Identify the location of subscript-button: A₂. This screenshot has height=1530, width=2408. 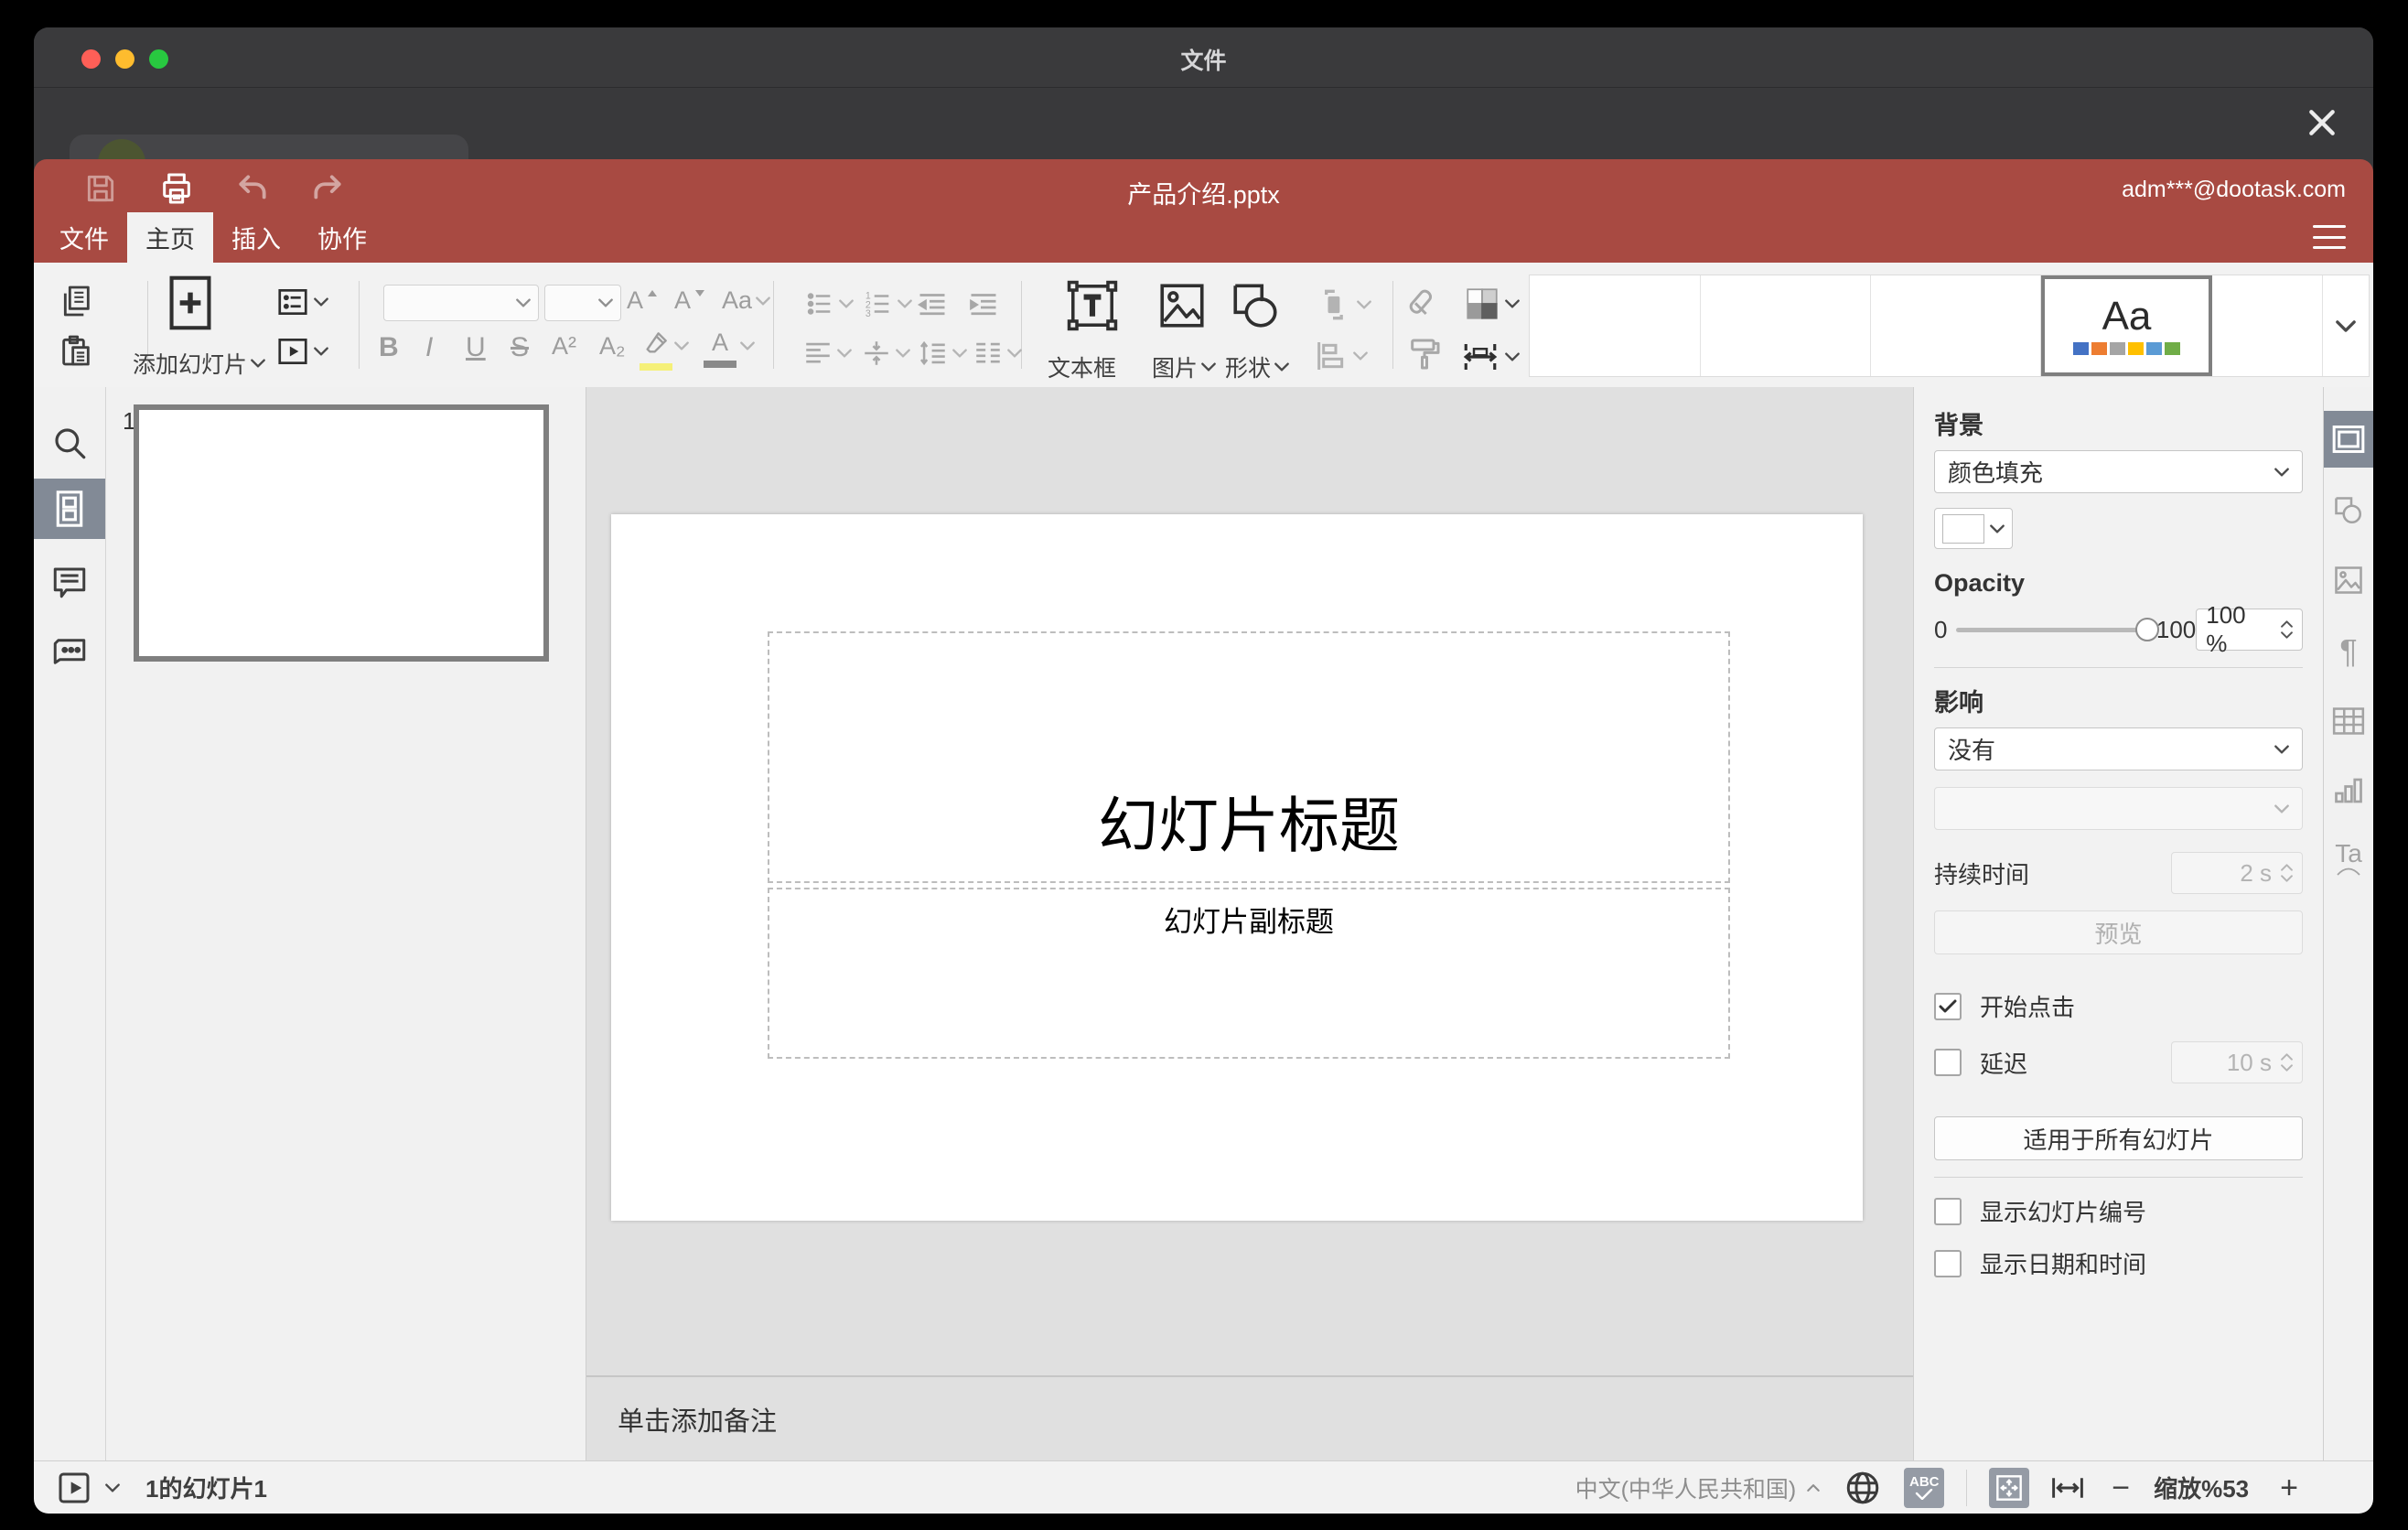
(612, 346).